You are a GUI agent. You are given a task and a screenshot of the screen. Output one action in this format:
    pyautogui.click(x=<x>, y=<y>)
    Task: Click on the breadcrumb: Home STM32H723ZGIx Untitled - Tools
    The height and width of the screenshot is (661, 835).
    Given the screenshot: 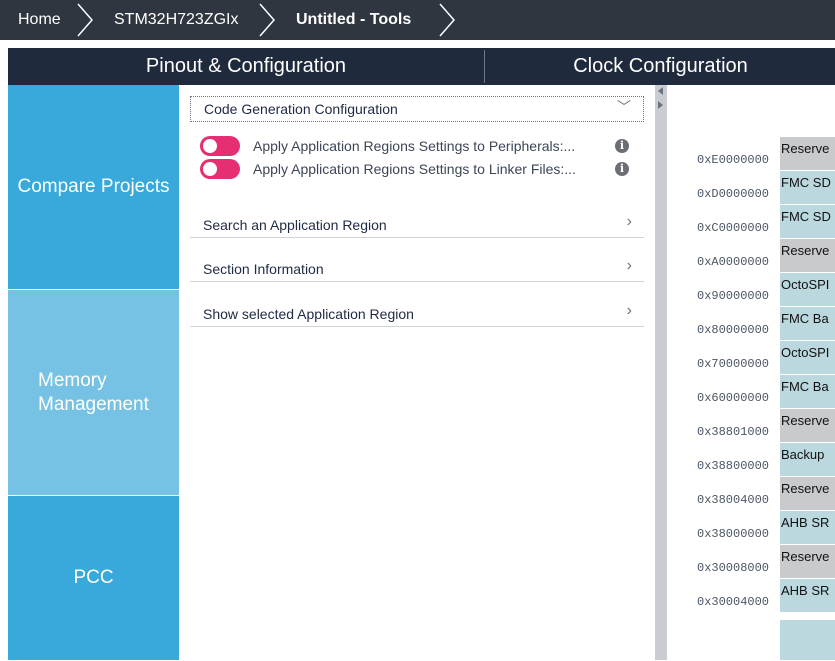 What is the action you would take?
    pyautogui.click(x=417, y=20)
    